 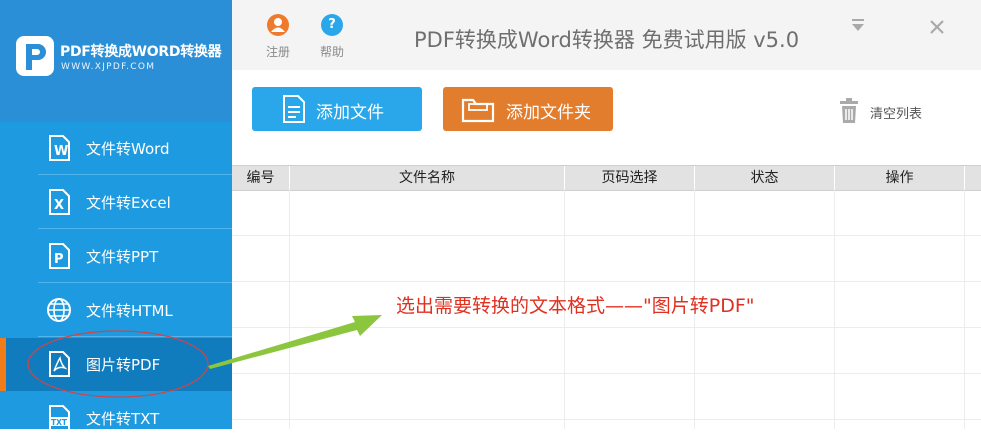 What do you see at coordinates (295, 342) in the screenshot?
I see `pointer-arrow` at bounding box center [295, 342].